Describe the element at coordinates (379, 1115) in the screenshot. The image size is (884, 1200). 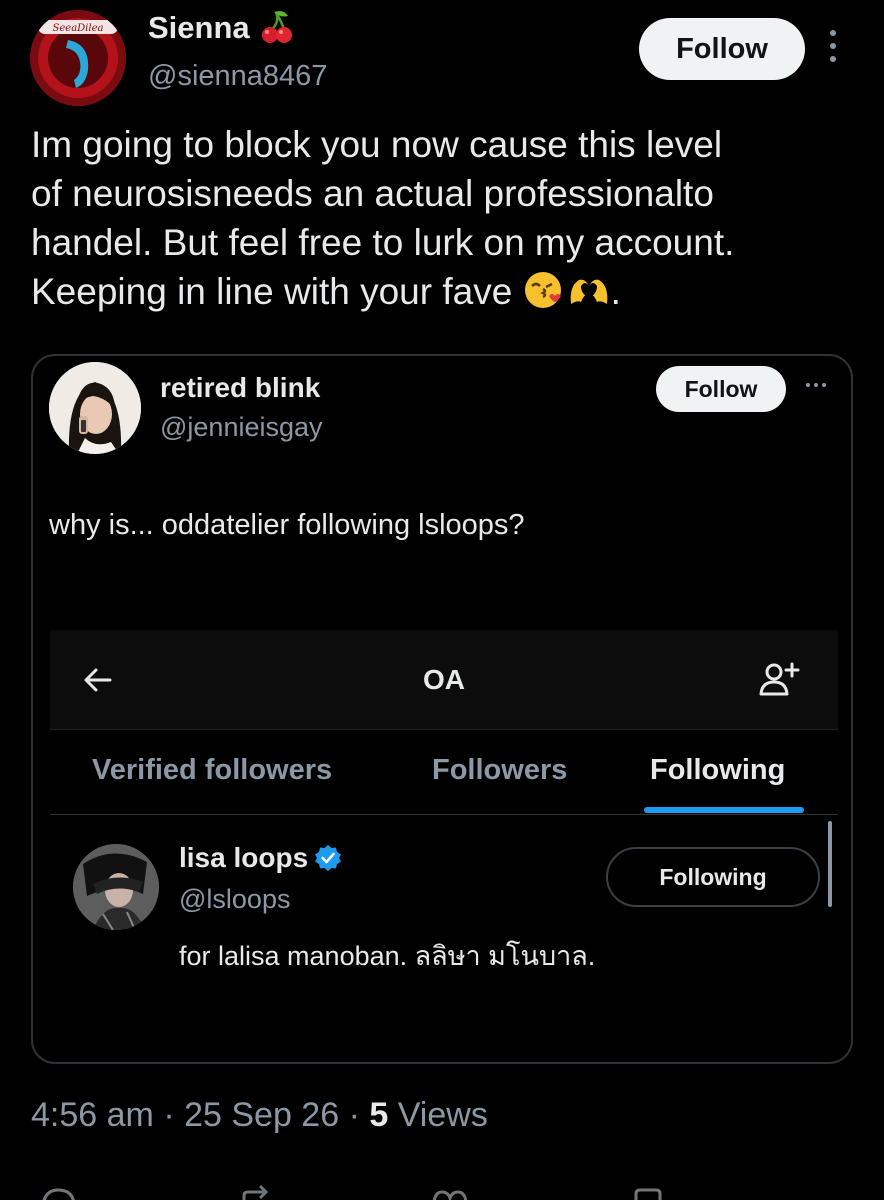
I see `views-count: 5` at that location.